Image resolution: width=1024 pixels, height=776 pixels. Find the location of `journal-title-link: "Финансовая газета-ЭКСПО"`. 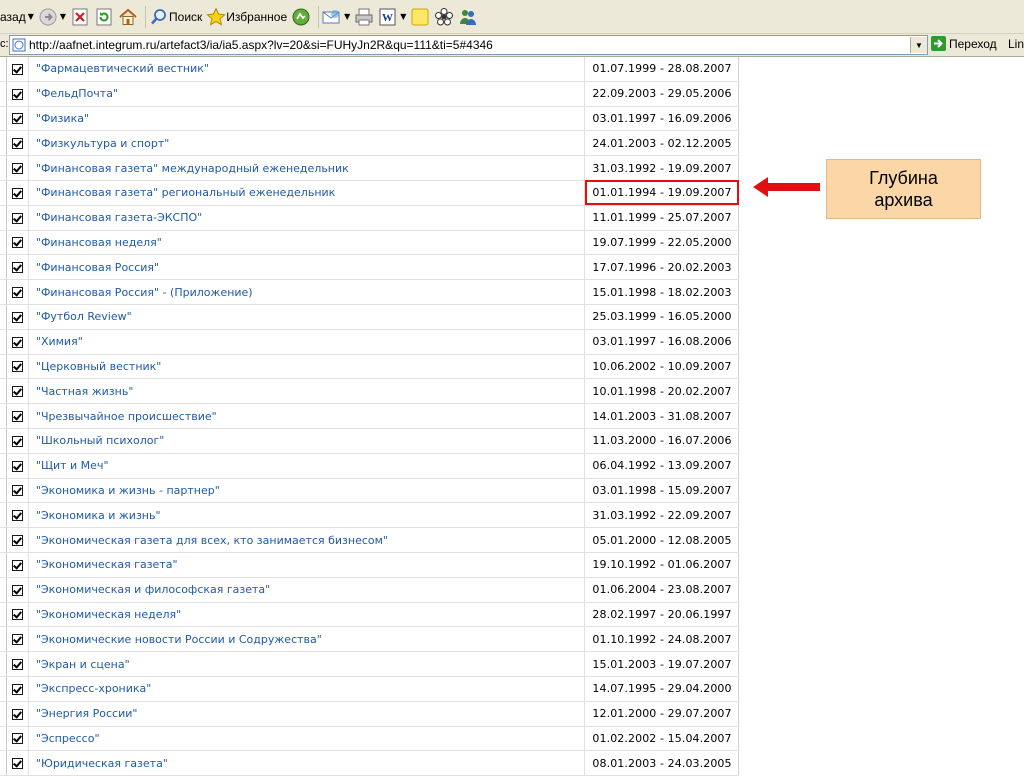

journal-title-link: "Финансовая газета-ЭКСПО" is located at coordinates (307, 218).